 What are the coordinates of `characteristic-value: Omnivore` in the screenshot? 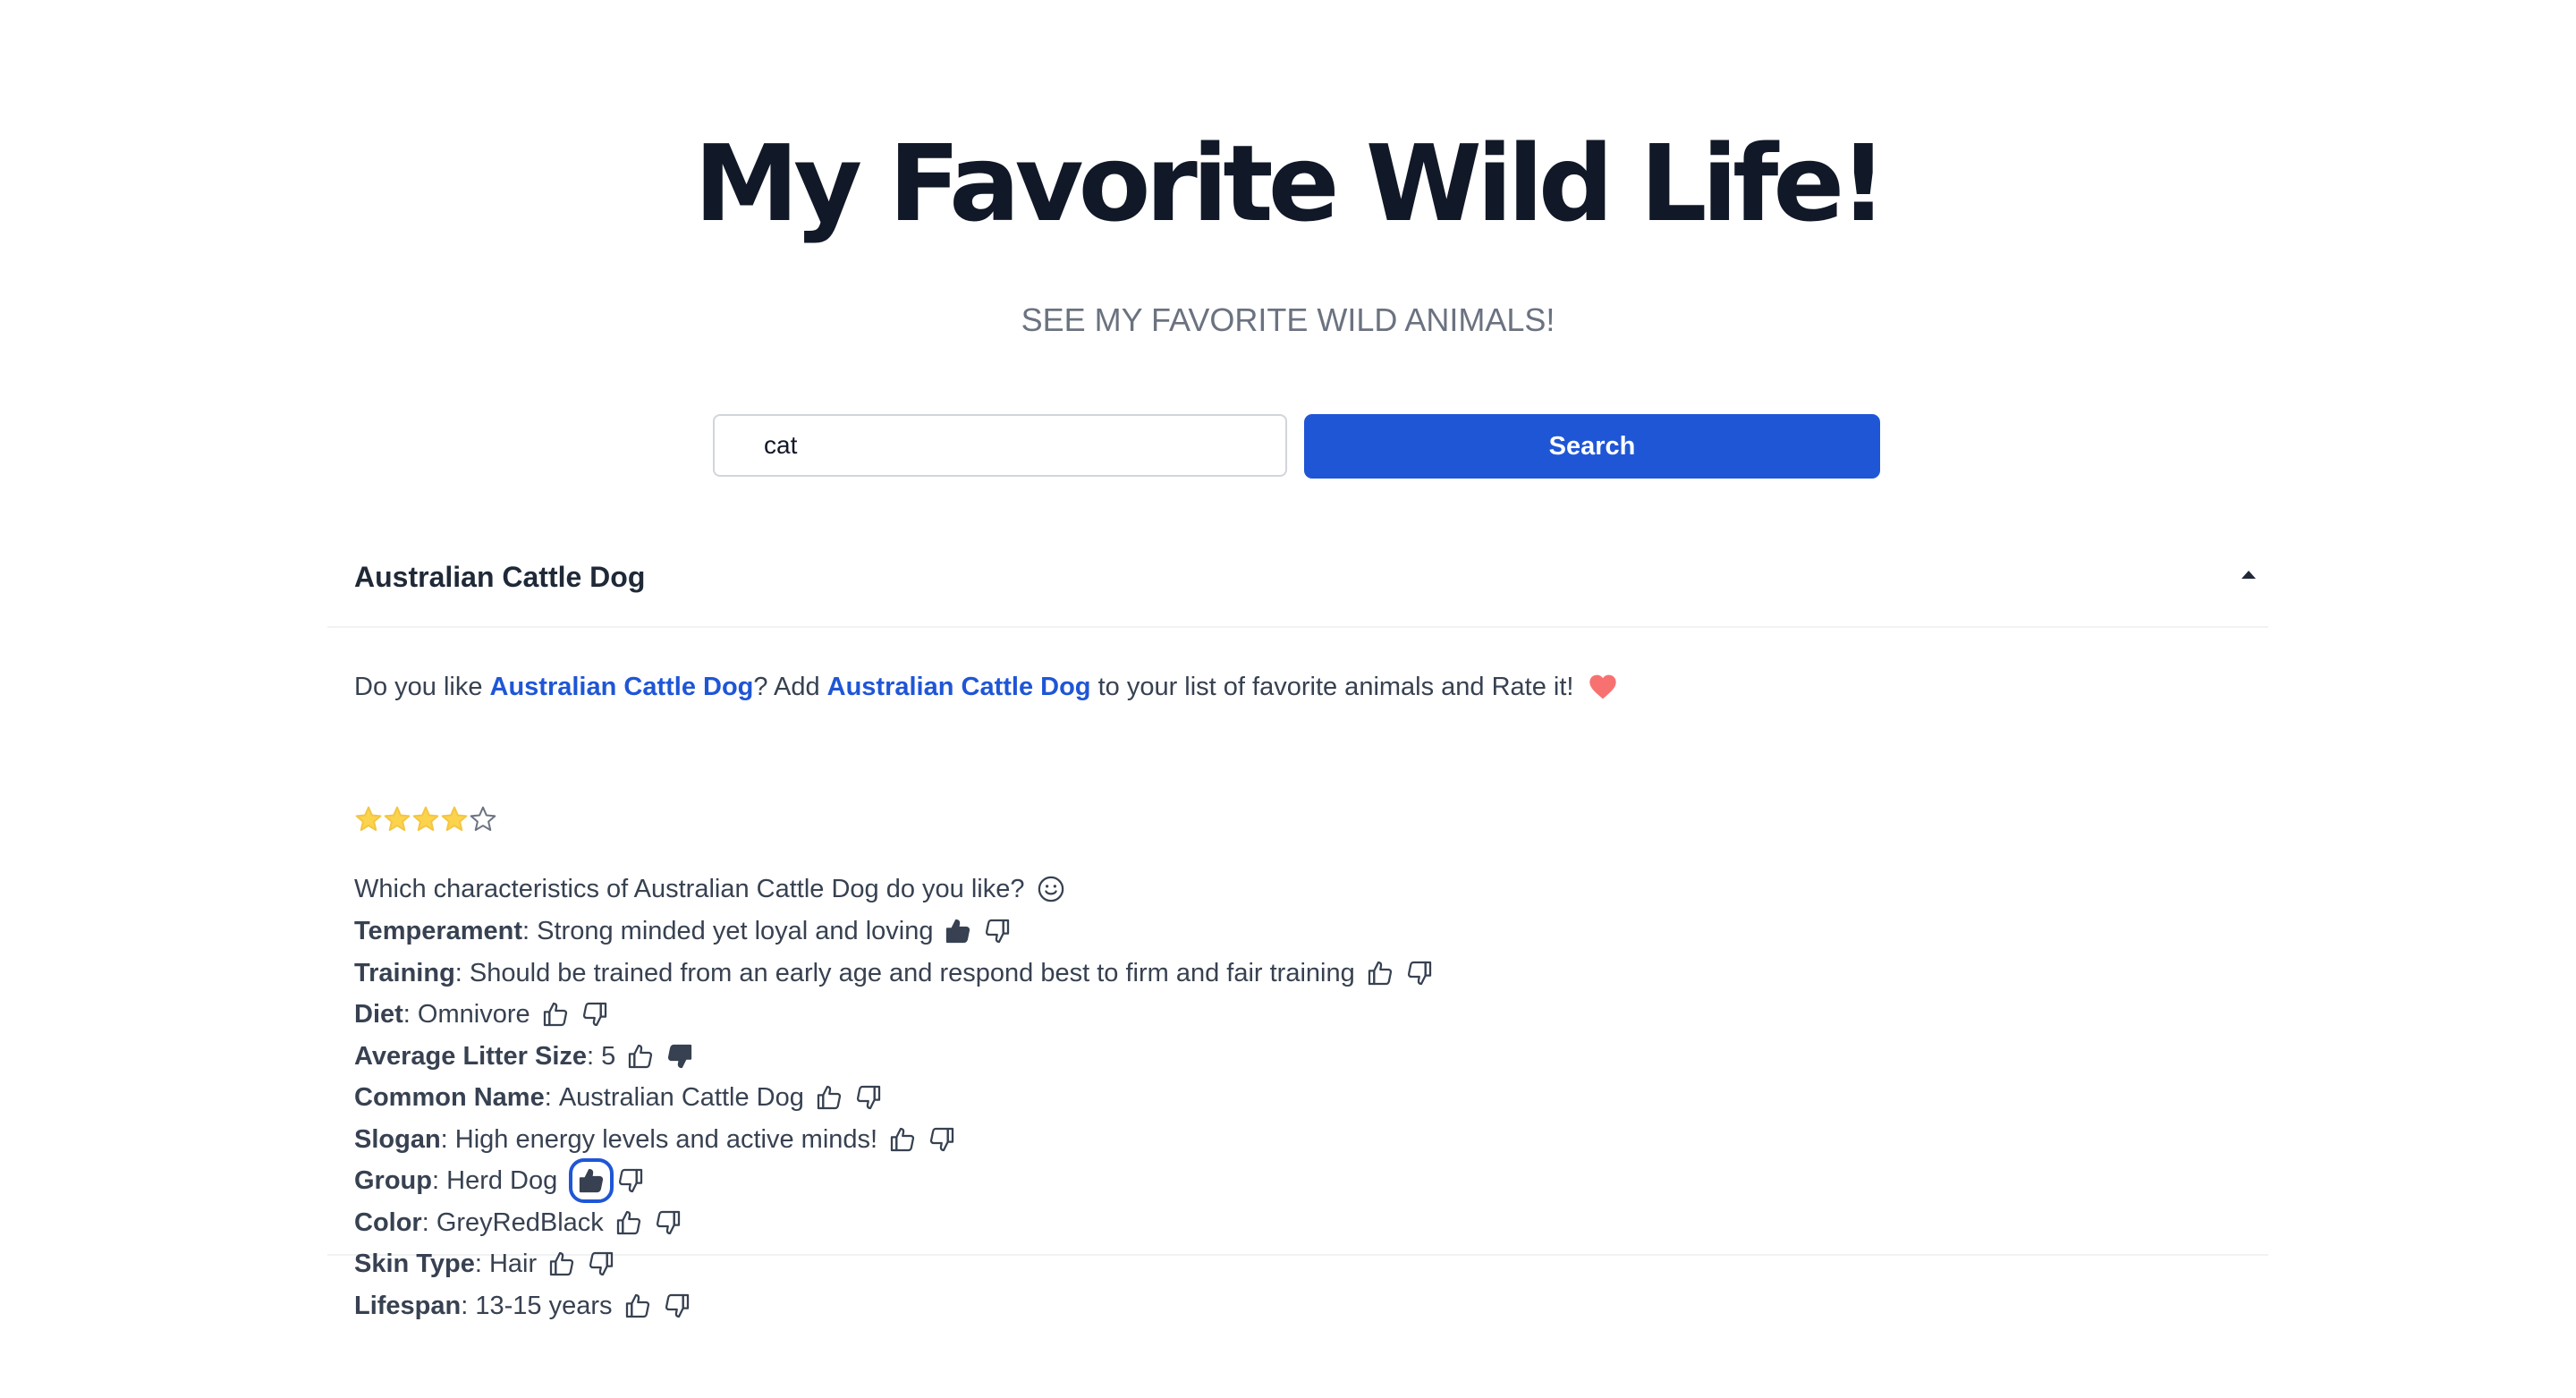 It's located at (473, 1014).